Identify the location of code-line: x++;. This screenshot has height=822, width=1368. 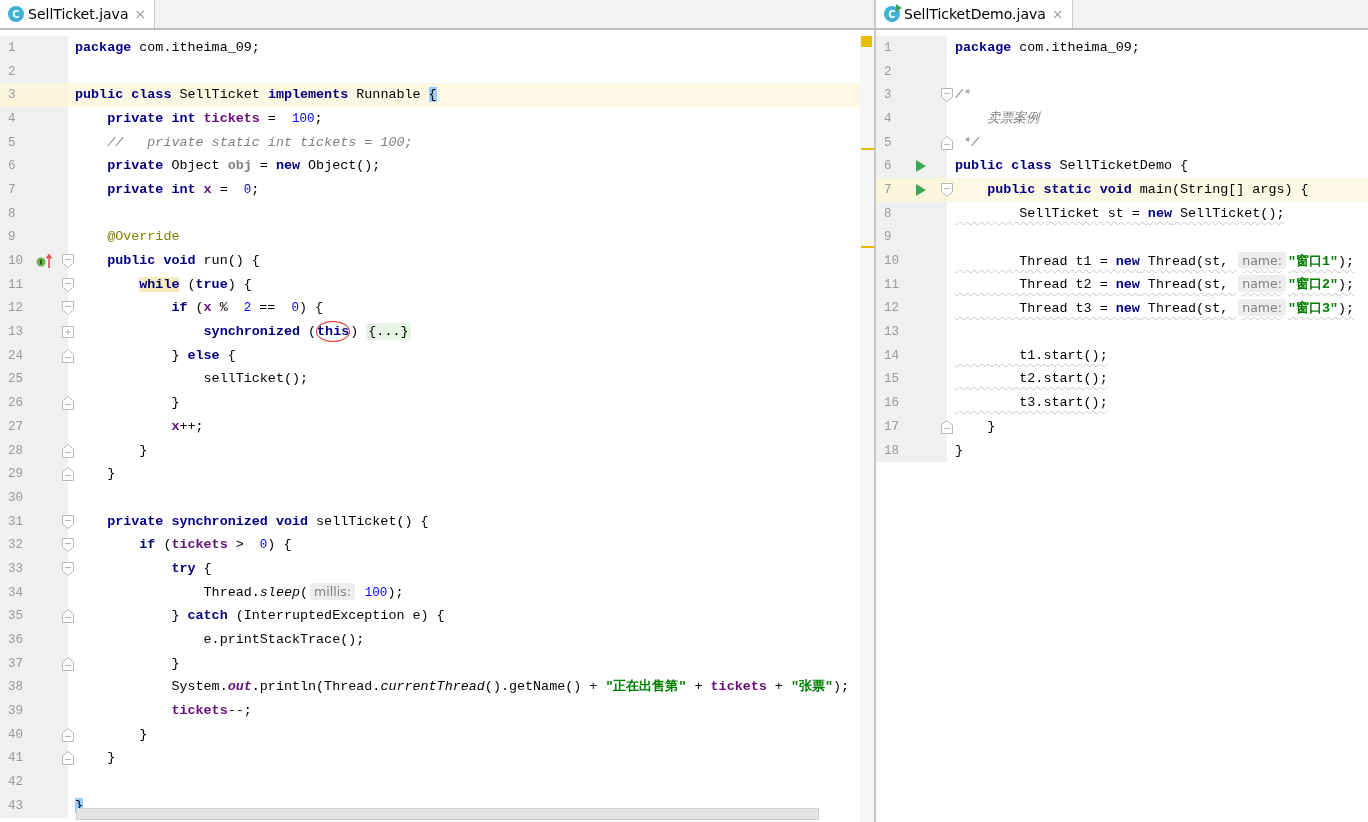
(187, 426).